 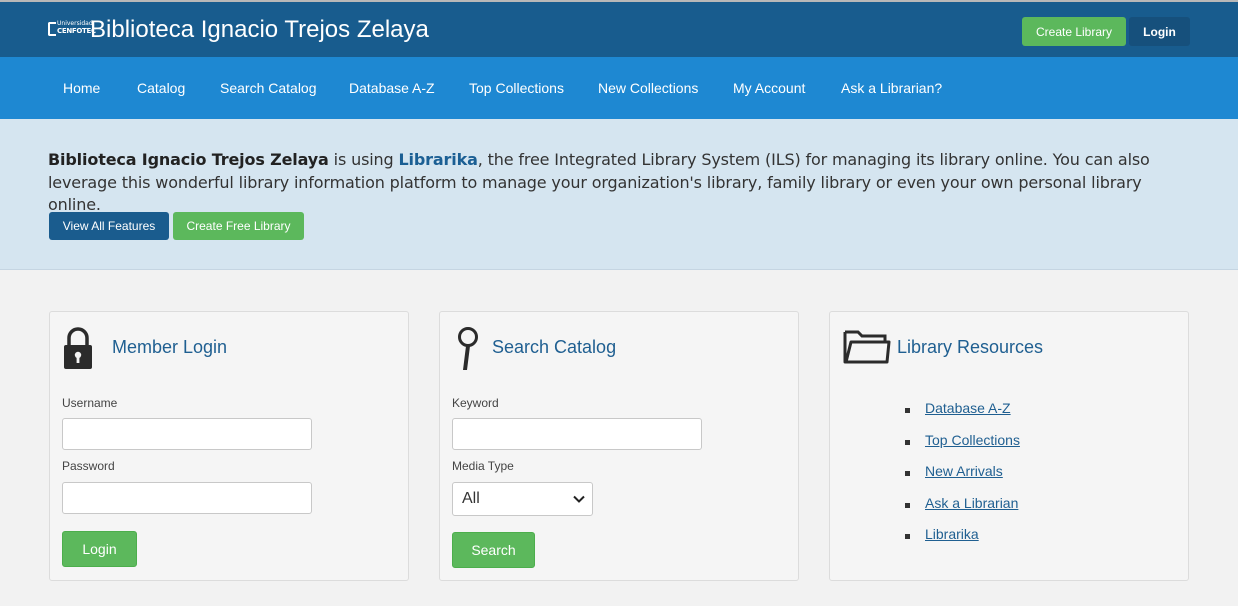 What do you see at coordinates (81, 88) in the screenshot?
I see `nav-item-home: Home` at bounding box center [81, 88].